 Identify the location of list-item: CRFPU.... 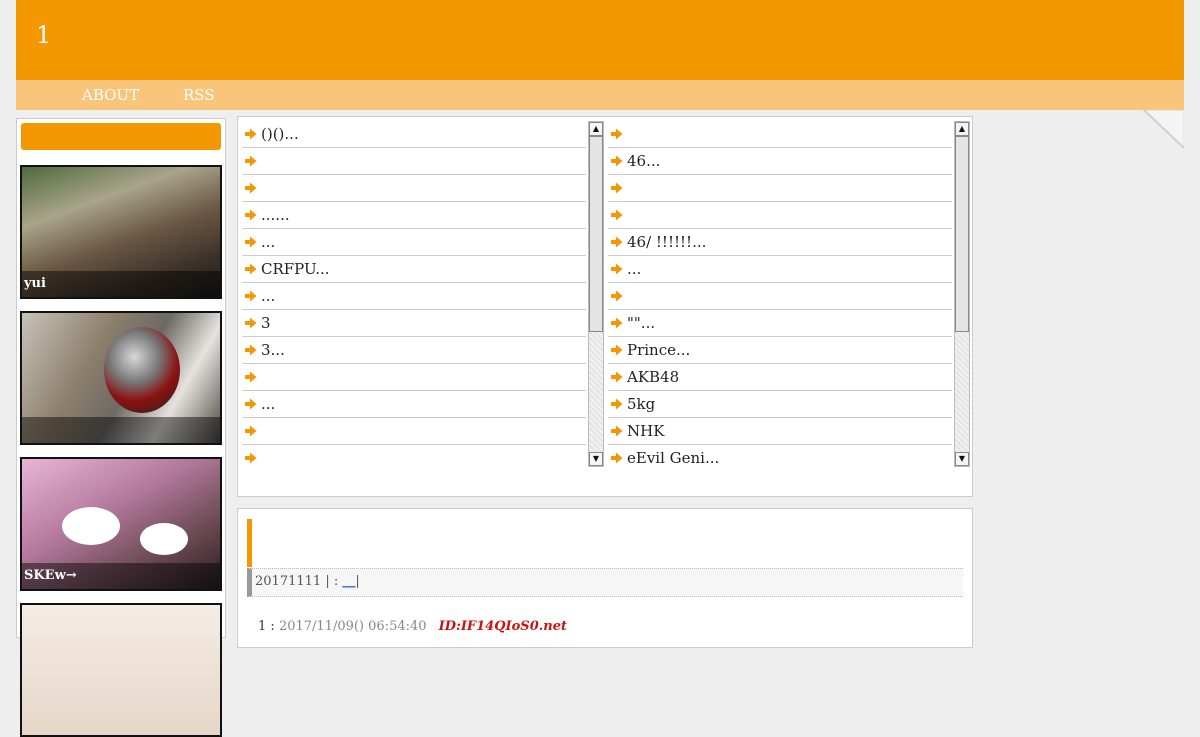
(414, 269).